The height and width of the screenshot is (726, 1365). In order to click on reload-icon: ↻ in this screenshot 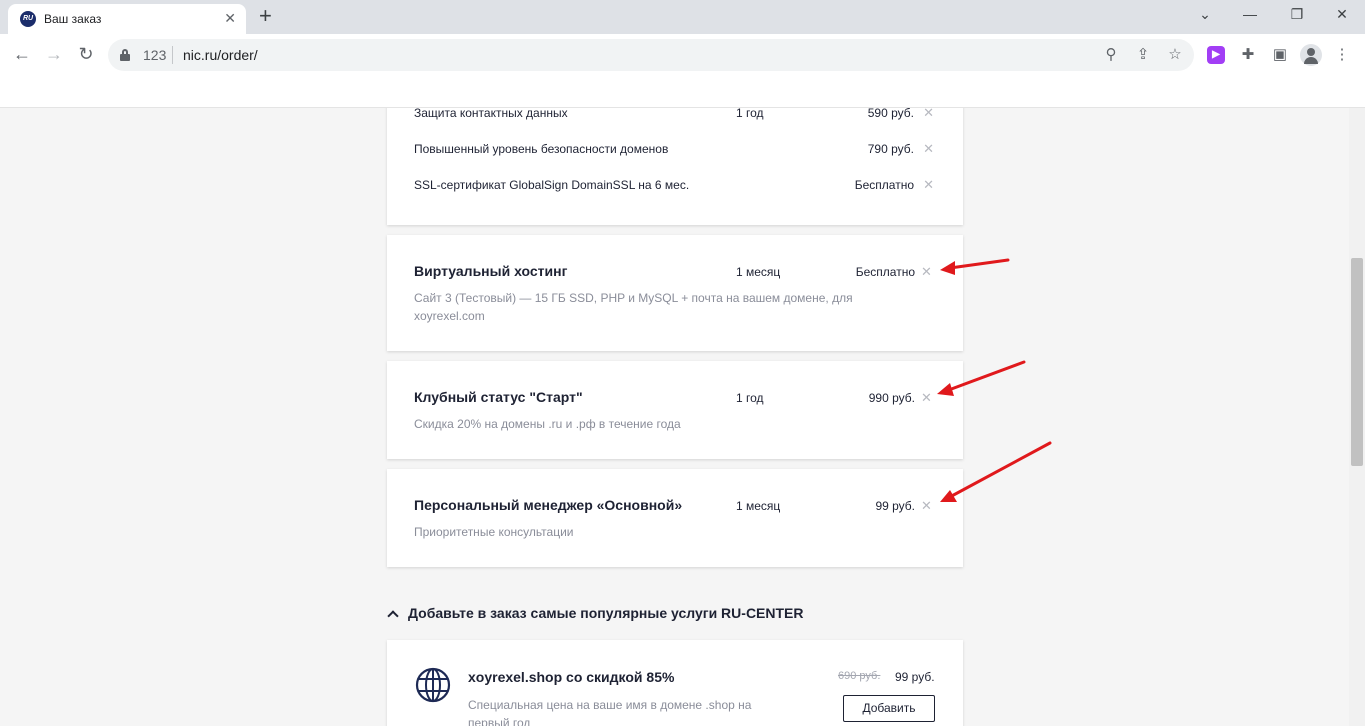, I will do `click(86, 54)`.